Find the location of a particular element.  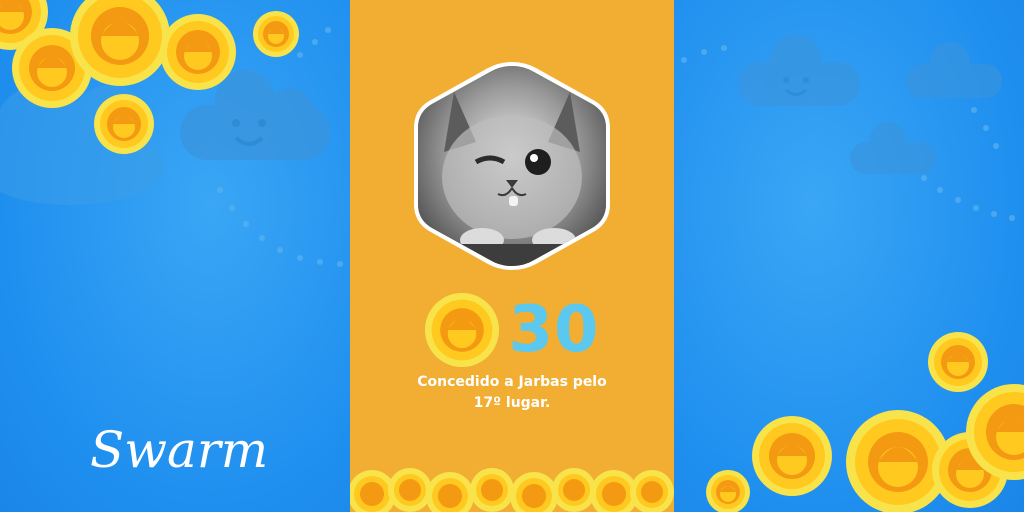

coin-pile is located at coordinates (512, 490).